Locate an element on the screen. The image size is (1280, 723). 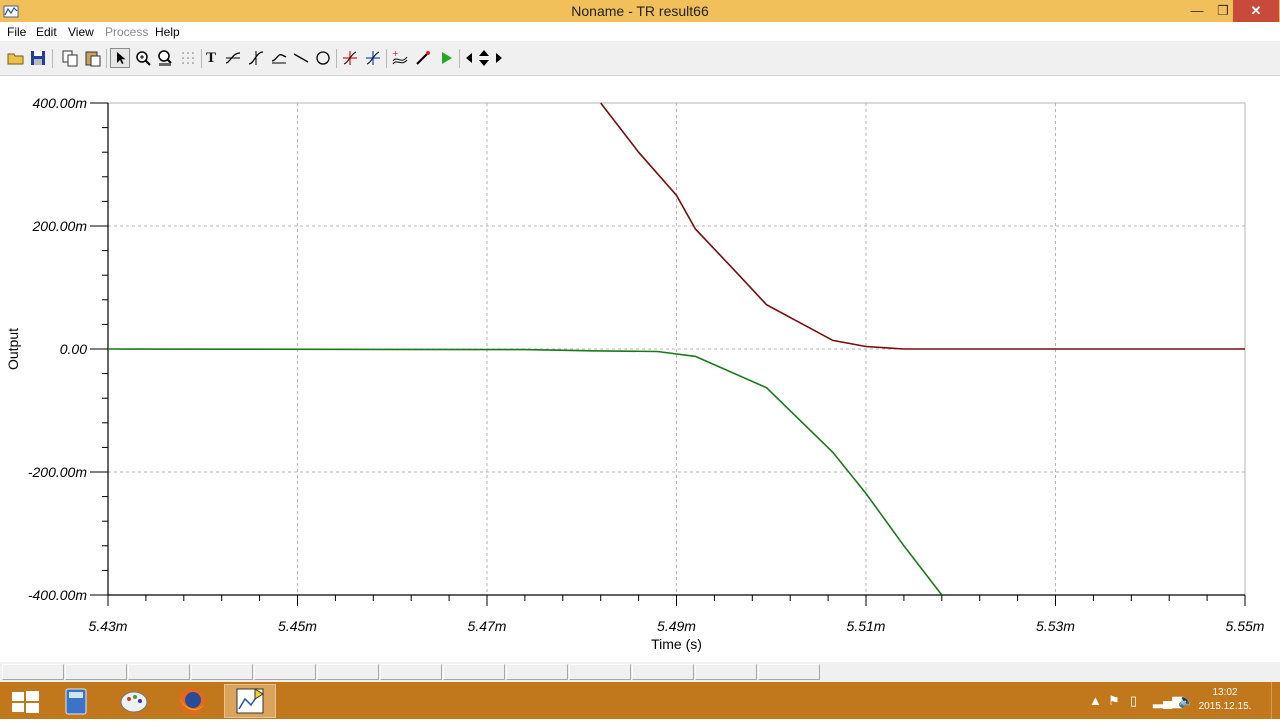
clock-time: 13:02 is located at coordinates (1225, 692).